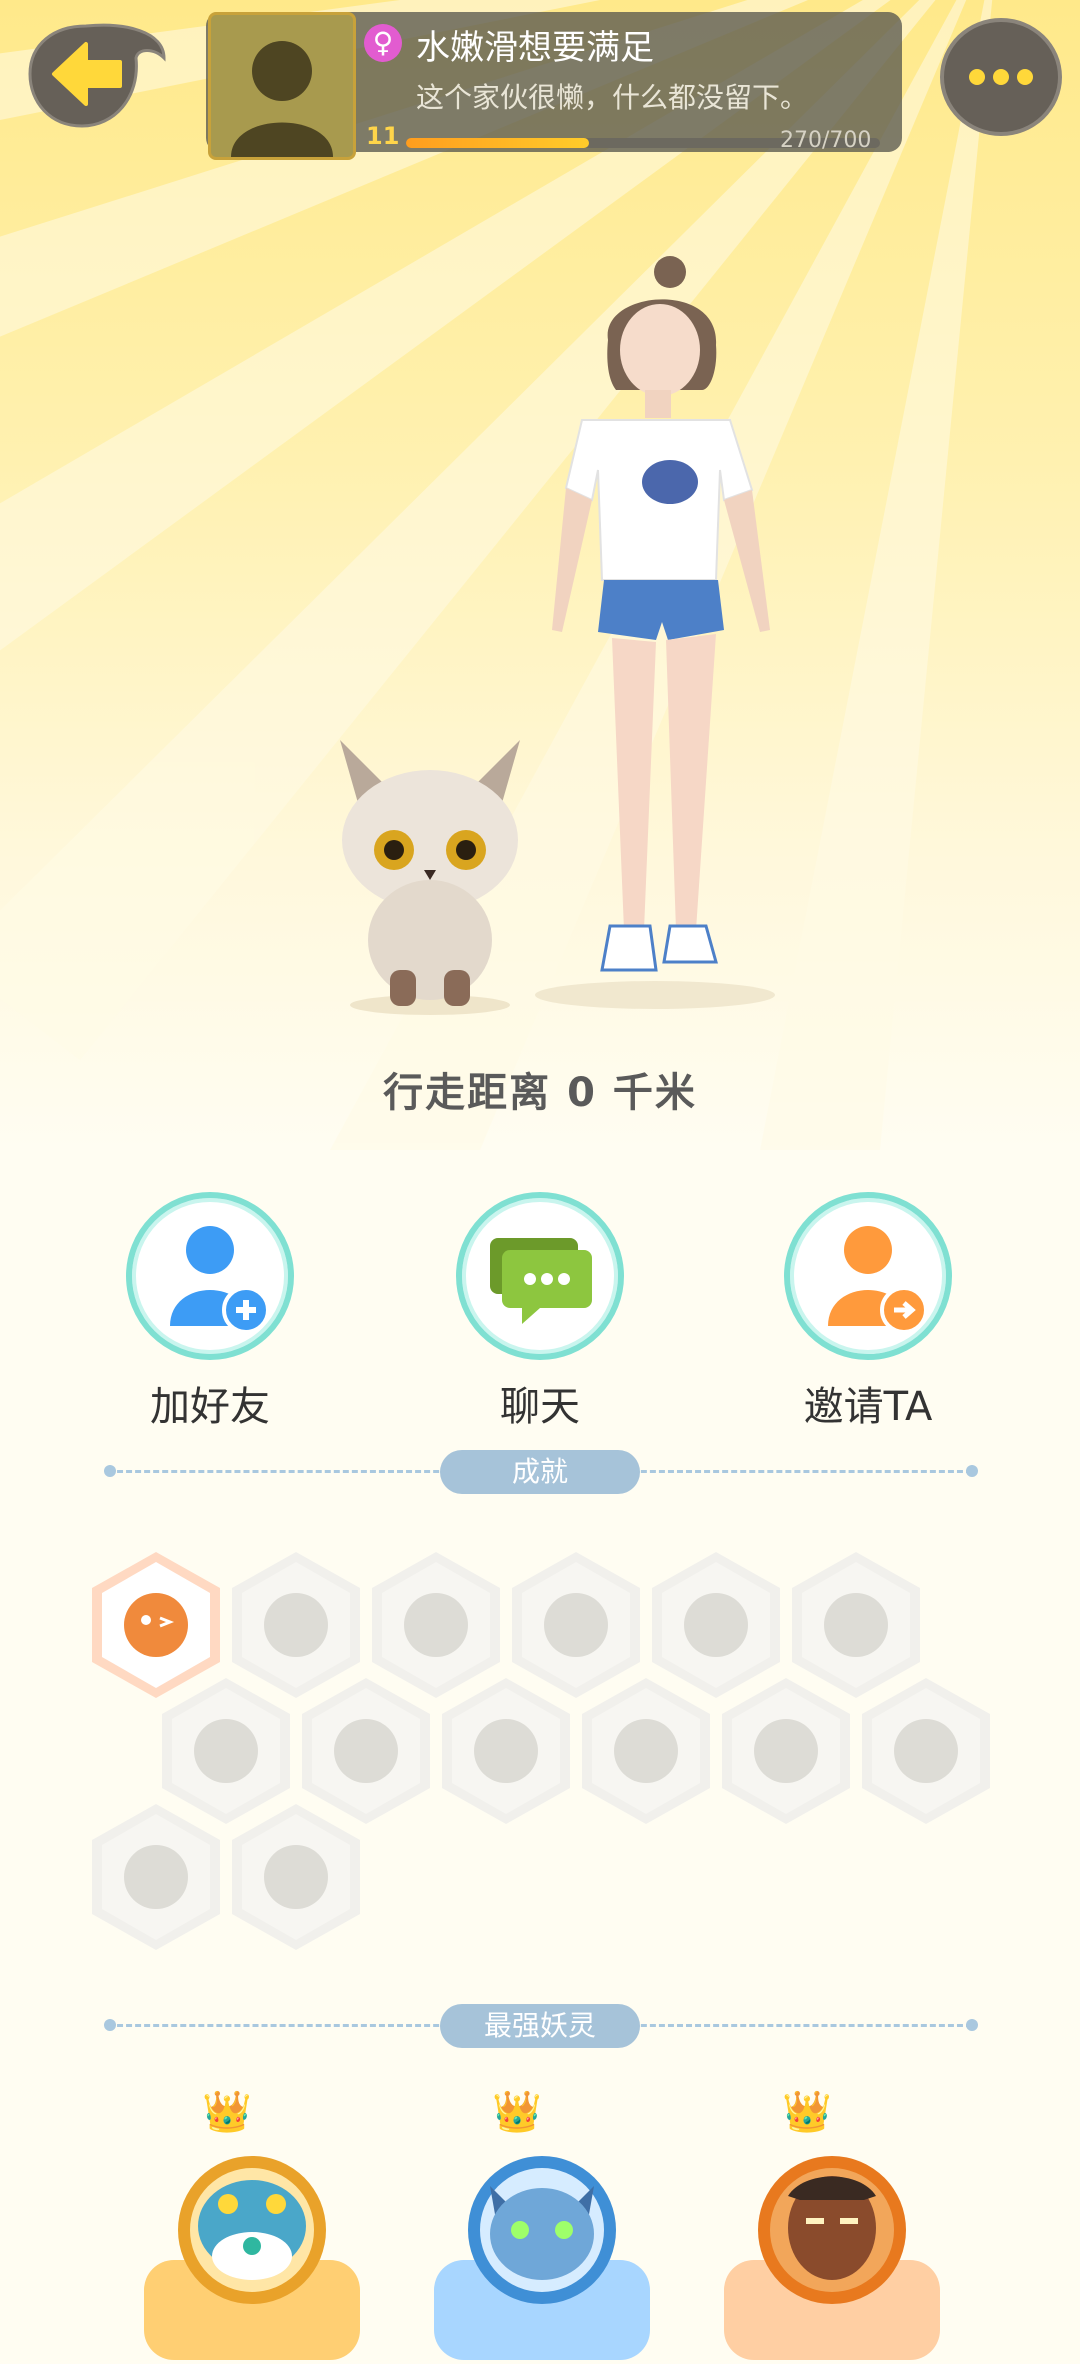 The image size is (1080, 2364). I want to click on add-friend-button: 加好友, so click(210, 1312).